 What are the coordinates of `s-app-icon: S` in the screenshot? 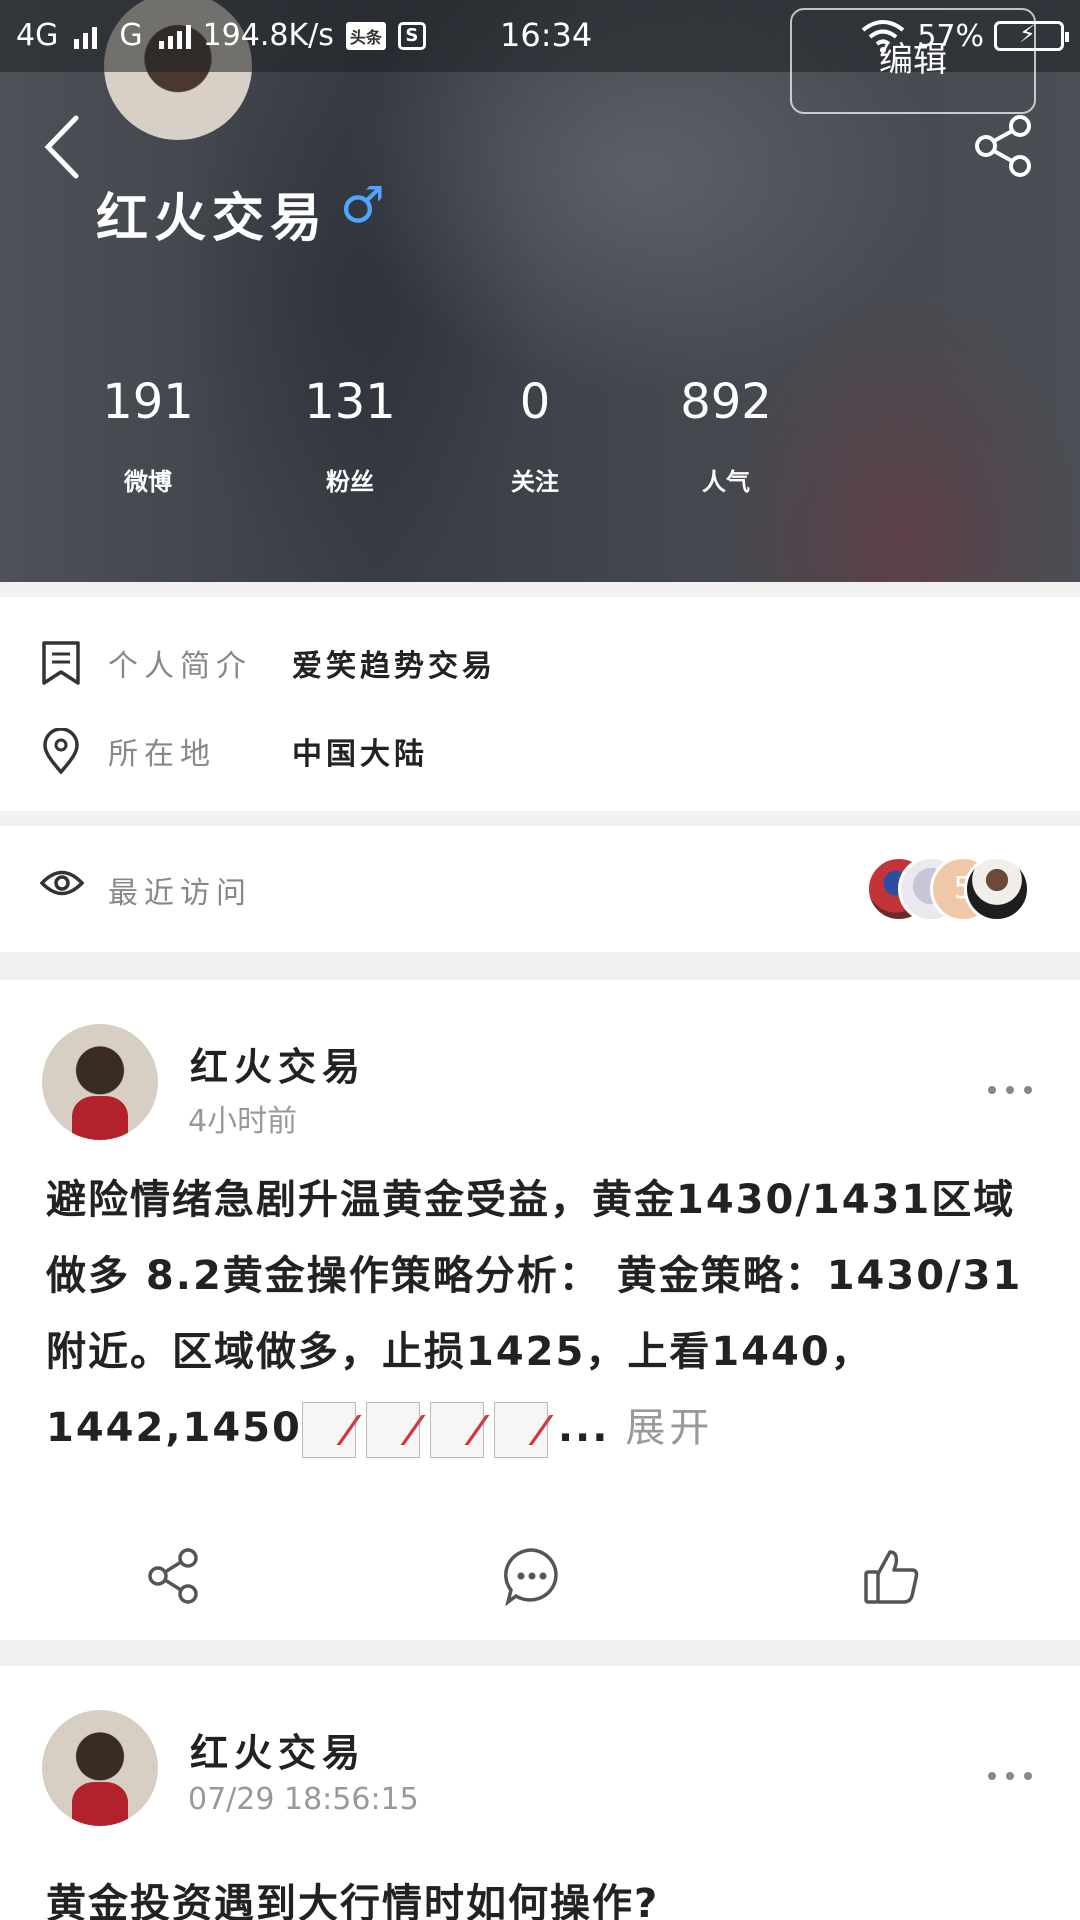 It's located at (411, 35).